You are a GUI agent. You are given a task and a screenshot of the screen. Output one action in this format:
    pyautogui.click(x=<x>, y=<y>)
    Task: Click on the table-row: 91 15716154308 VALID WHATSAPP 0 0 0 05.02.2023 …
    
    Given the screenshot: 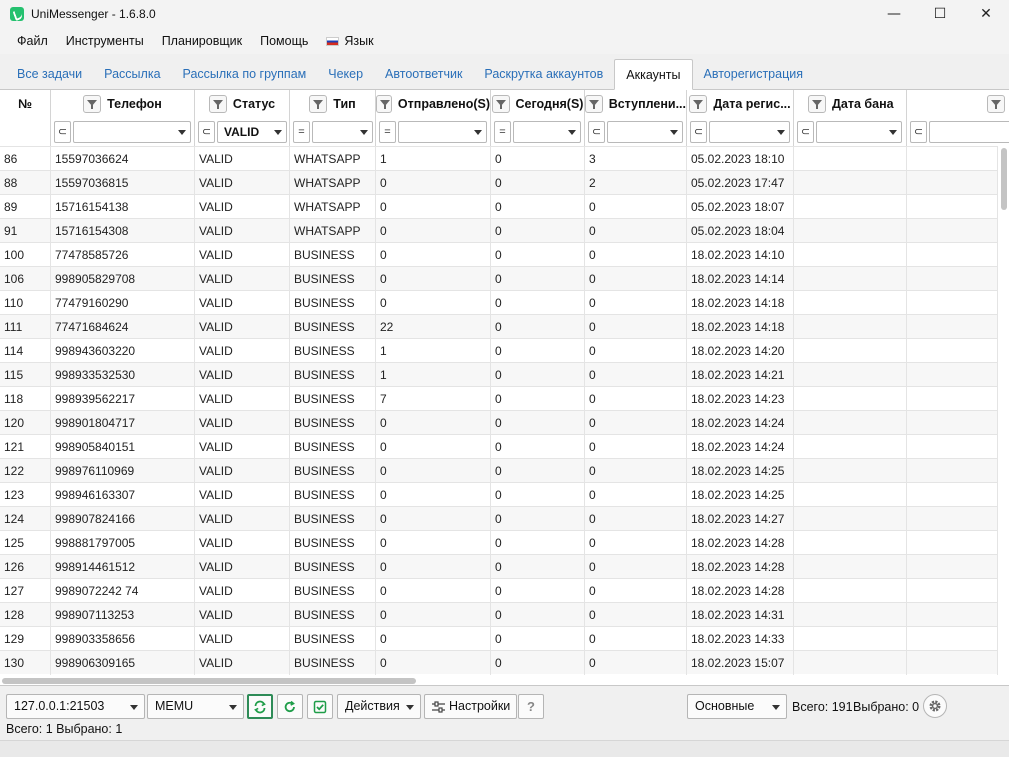 What is the action you would take?
    pyautogui.click(x=499, y=230)
    